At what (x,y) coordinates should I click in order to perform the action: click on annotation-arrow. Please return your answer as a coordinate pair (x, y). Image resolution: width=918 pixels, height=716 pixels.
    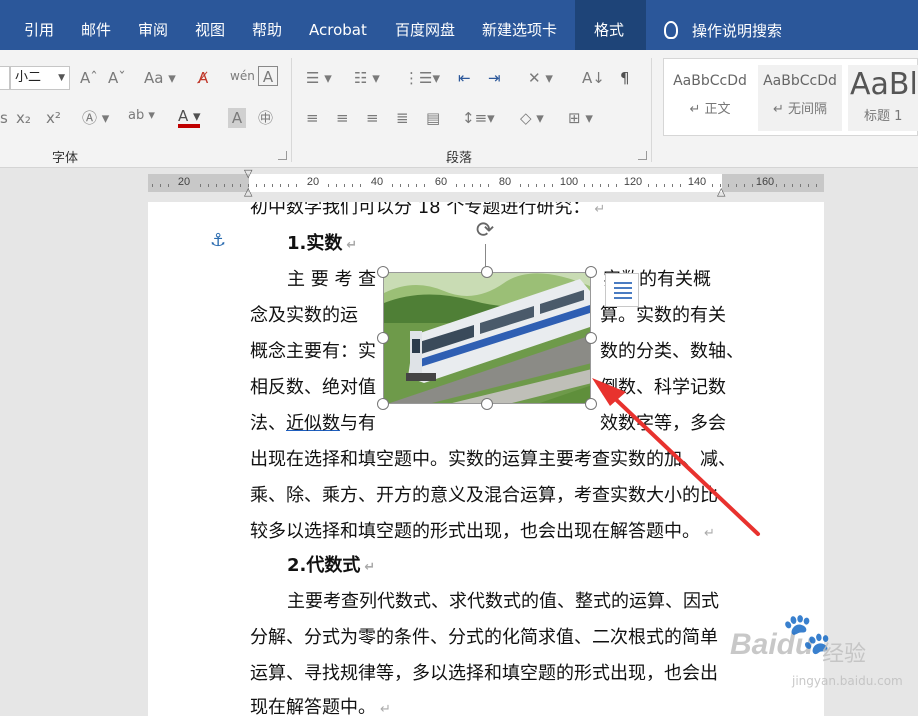
    Looking at the image, I should click on (676, 457).